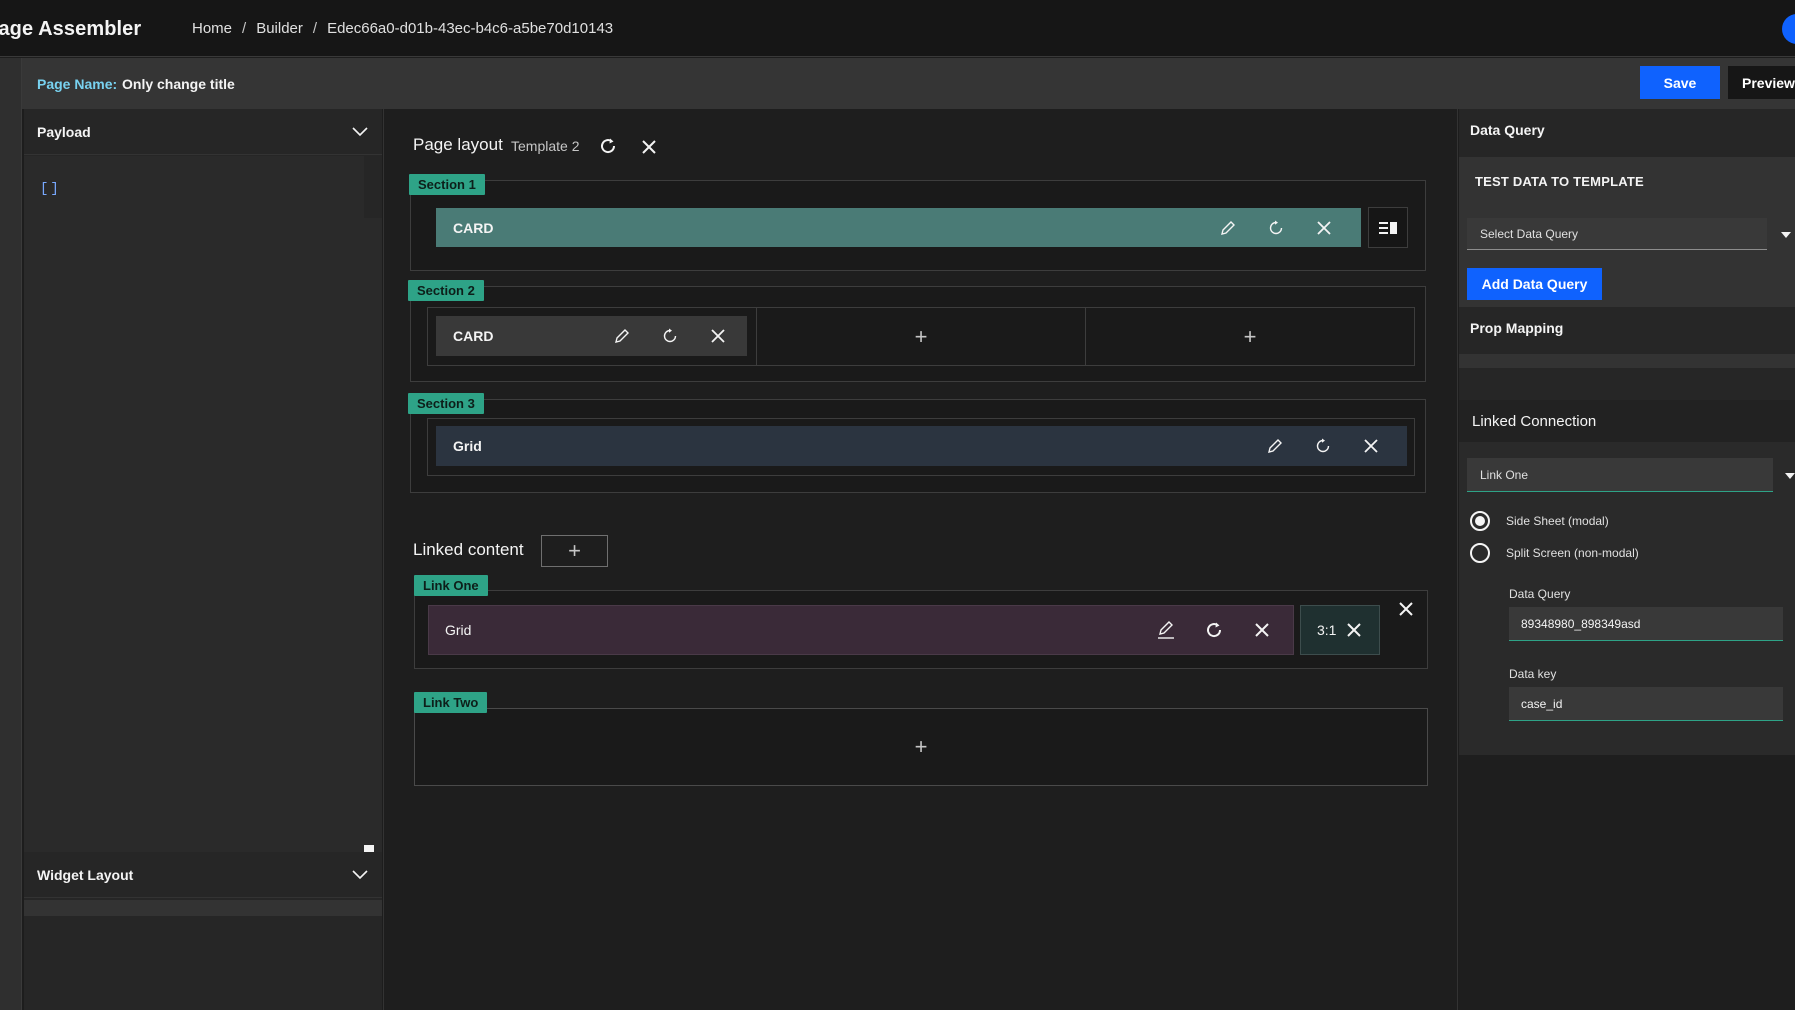  I want to click on breadcrumb-current-page: Edec66a0-d01b-43ec-b4c6-a5be70d10143, so click(470, 28).